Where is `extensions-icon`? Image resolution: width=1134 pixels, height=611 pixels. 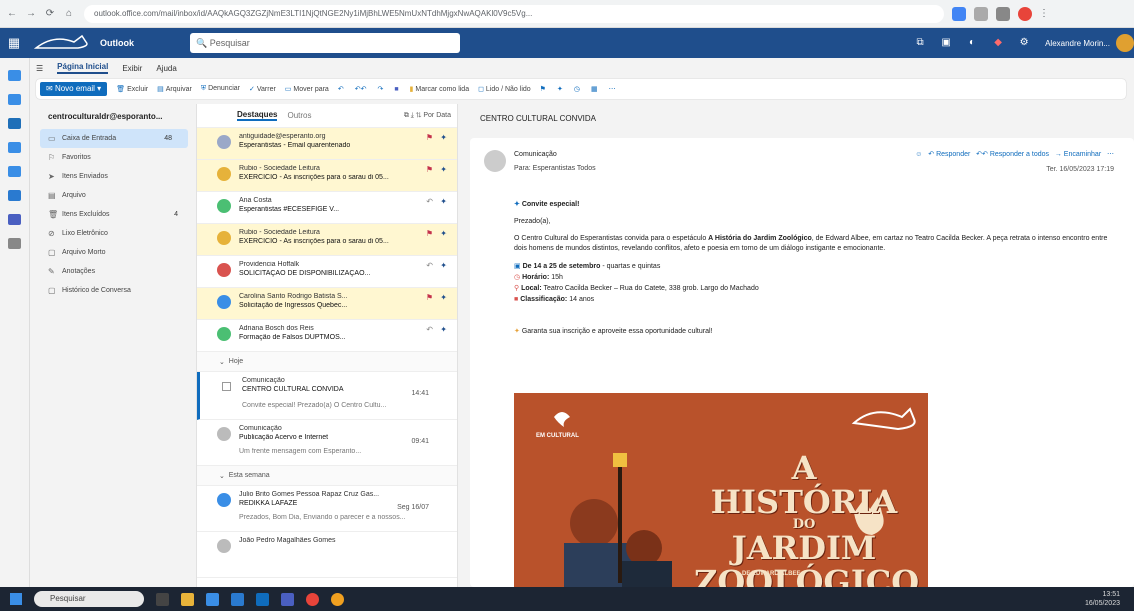 extensions-icon is located at coordinates (1003, 13).